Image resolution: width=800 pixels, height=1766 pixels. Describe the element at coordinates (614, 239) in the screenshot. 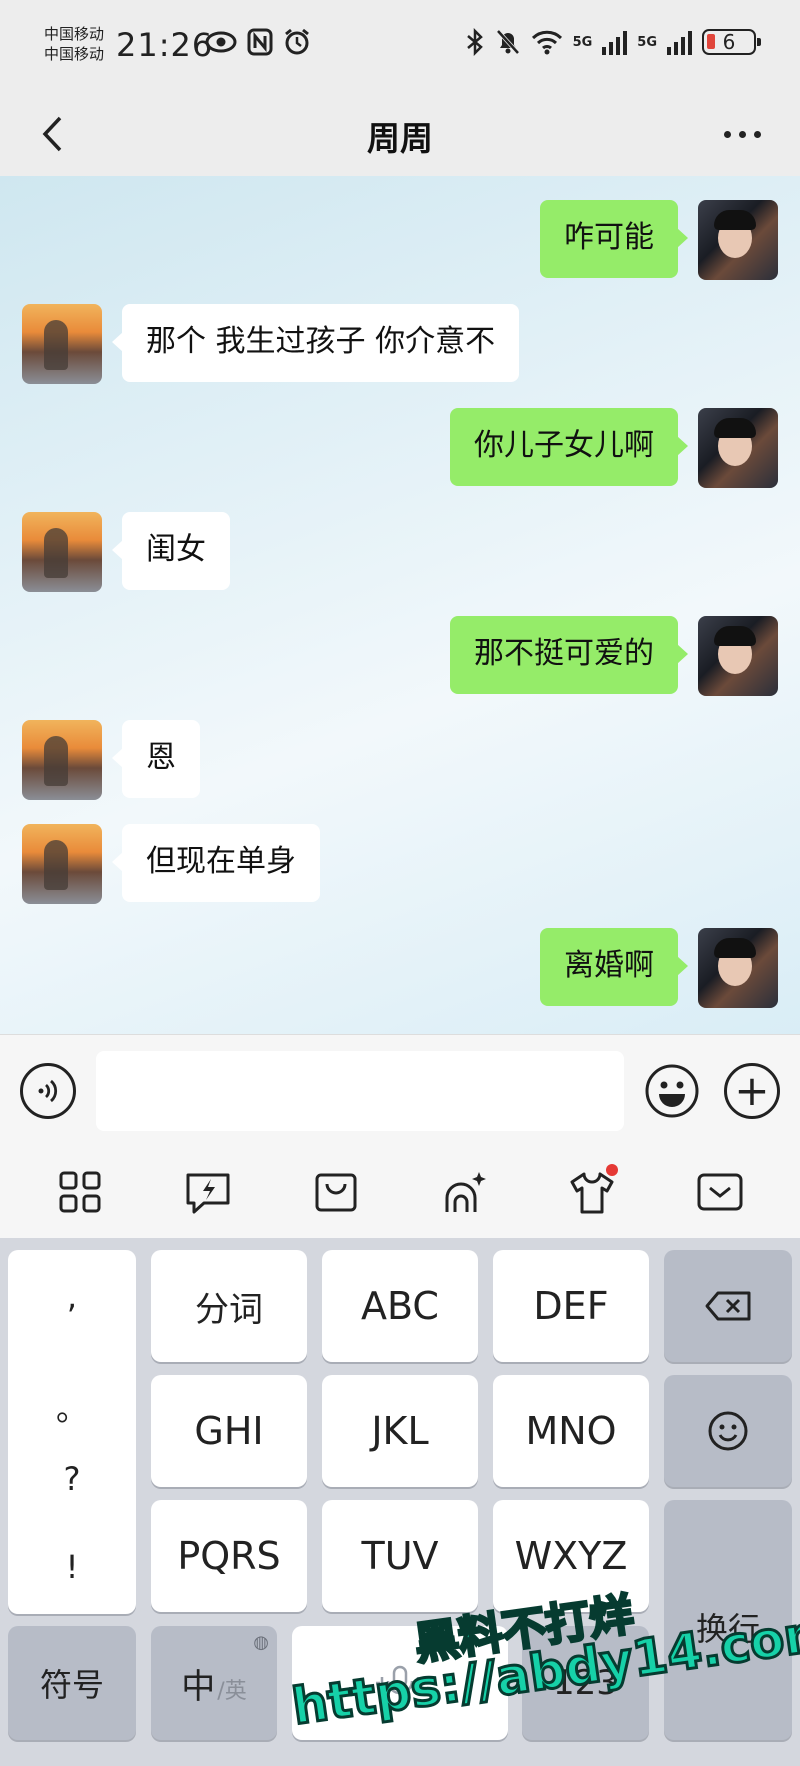

I see `message-bubble: 咋可能` at that location.